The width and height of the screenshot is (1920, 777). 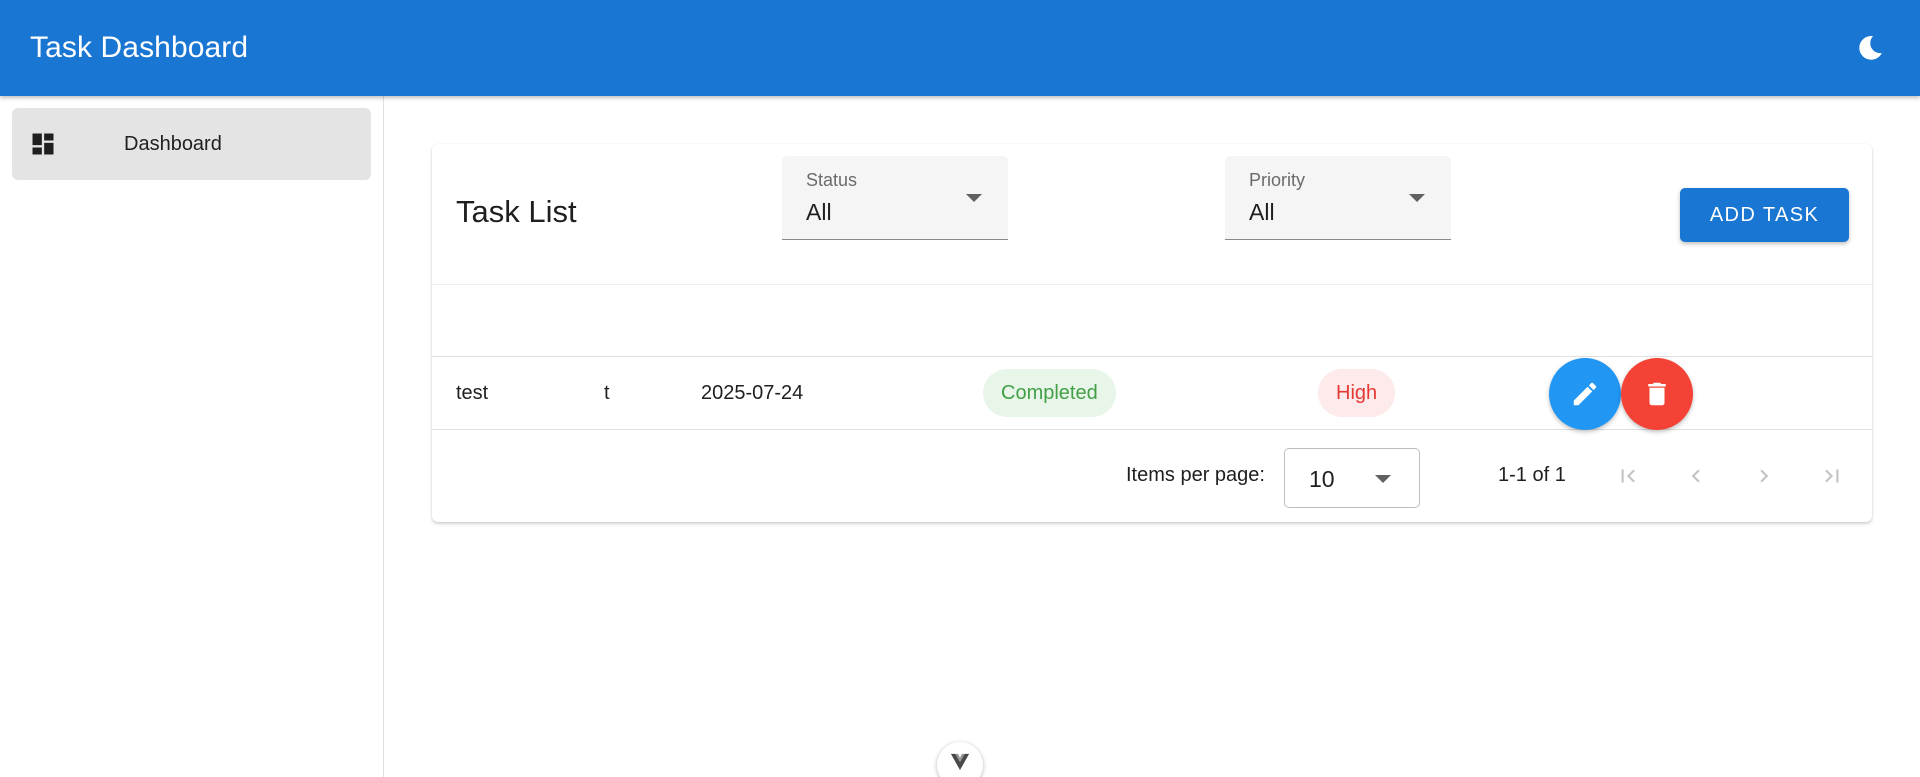 I want to click on pagination: Items per page: 10 1-1 of 1, so click(x=1152, y=476).